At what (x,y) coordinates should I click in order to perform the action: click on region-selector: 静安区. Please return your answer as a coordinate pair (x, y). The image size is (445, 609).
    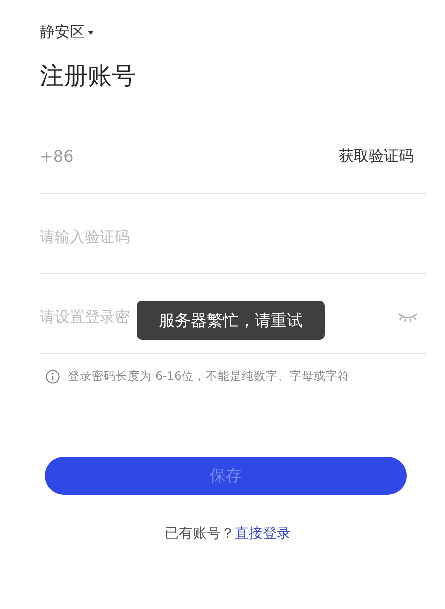
    Looking at the image, I should click on (67, 32).